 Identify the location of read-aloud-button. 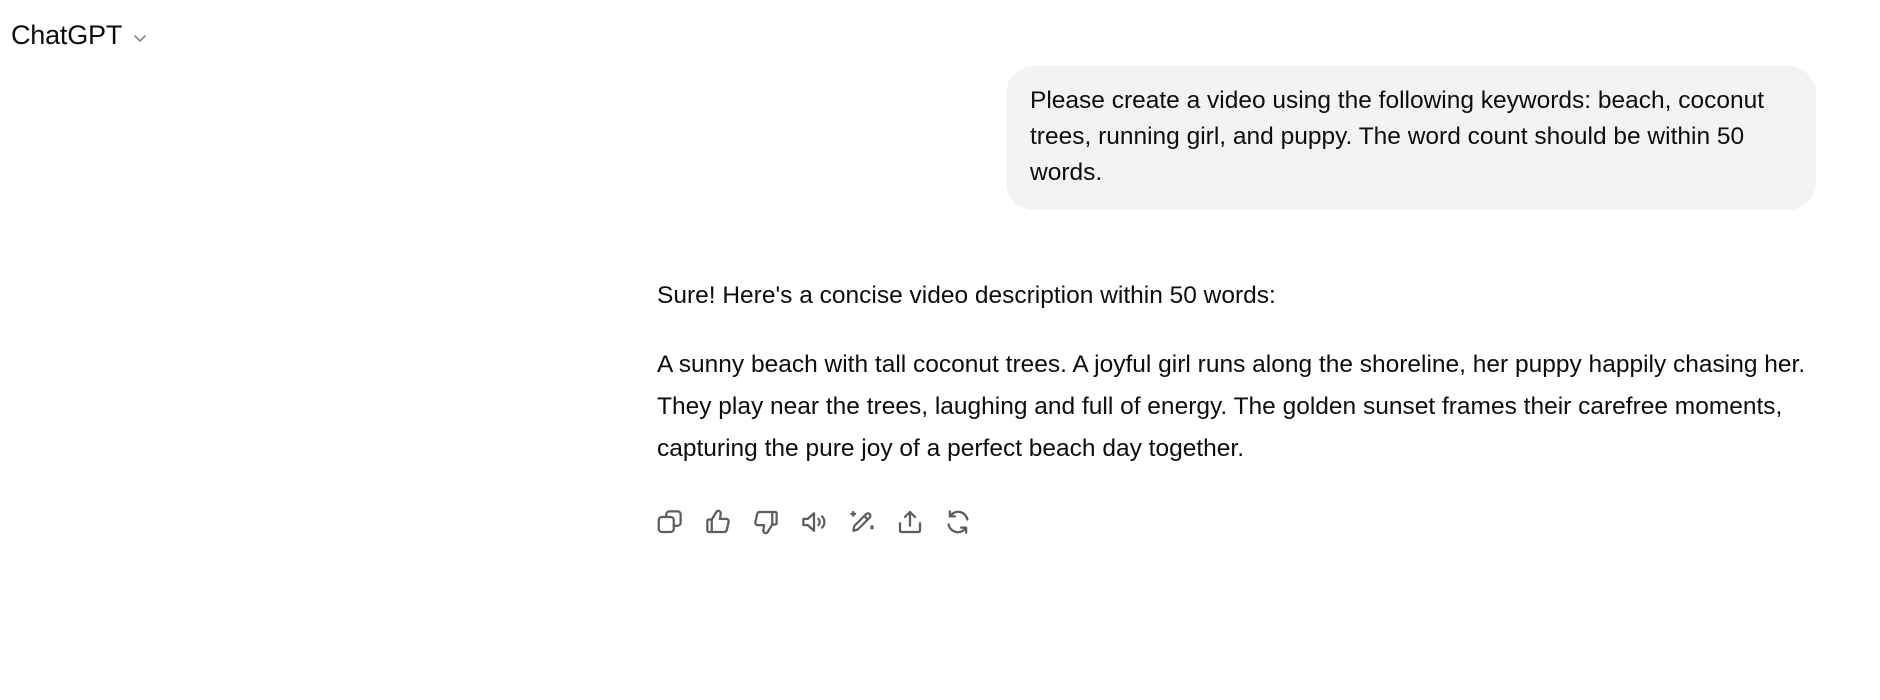
(823, 524).